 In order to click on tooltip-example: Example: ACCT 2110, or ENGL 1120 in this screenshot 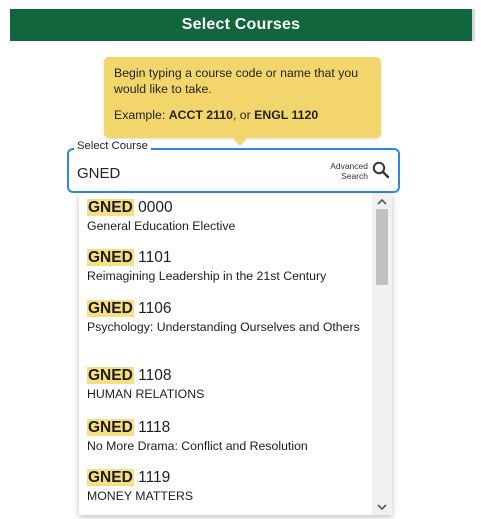, I will do `click(242, 116)`.